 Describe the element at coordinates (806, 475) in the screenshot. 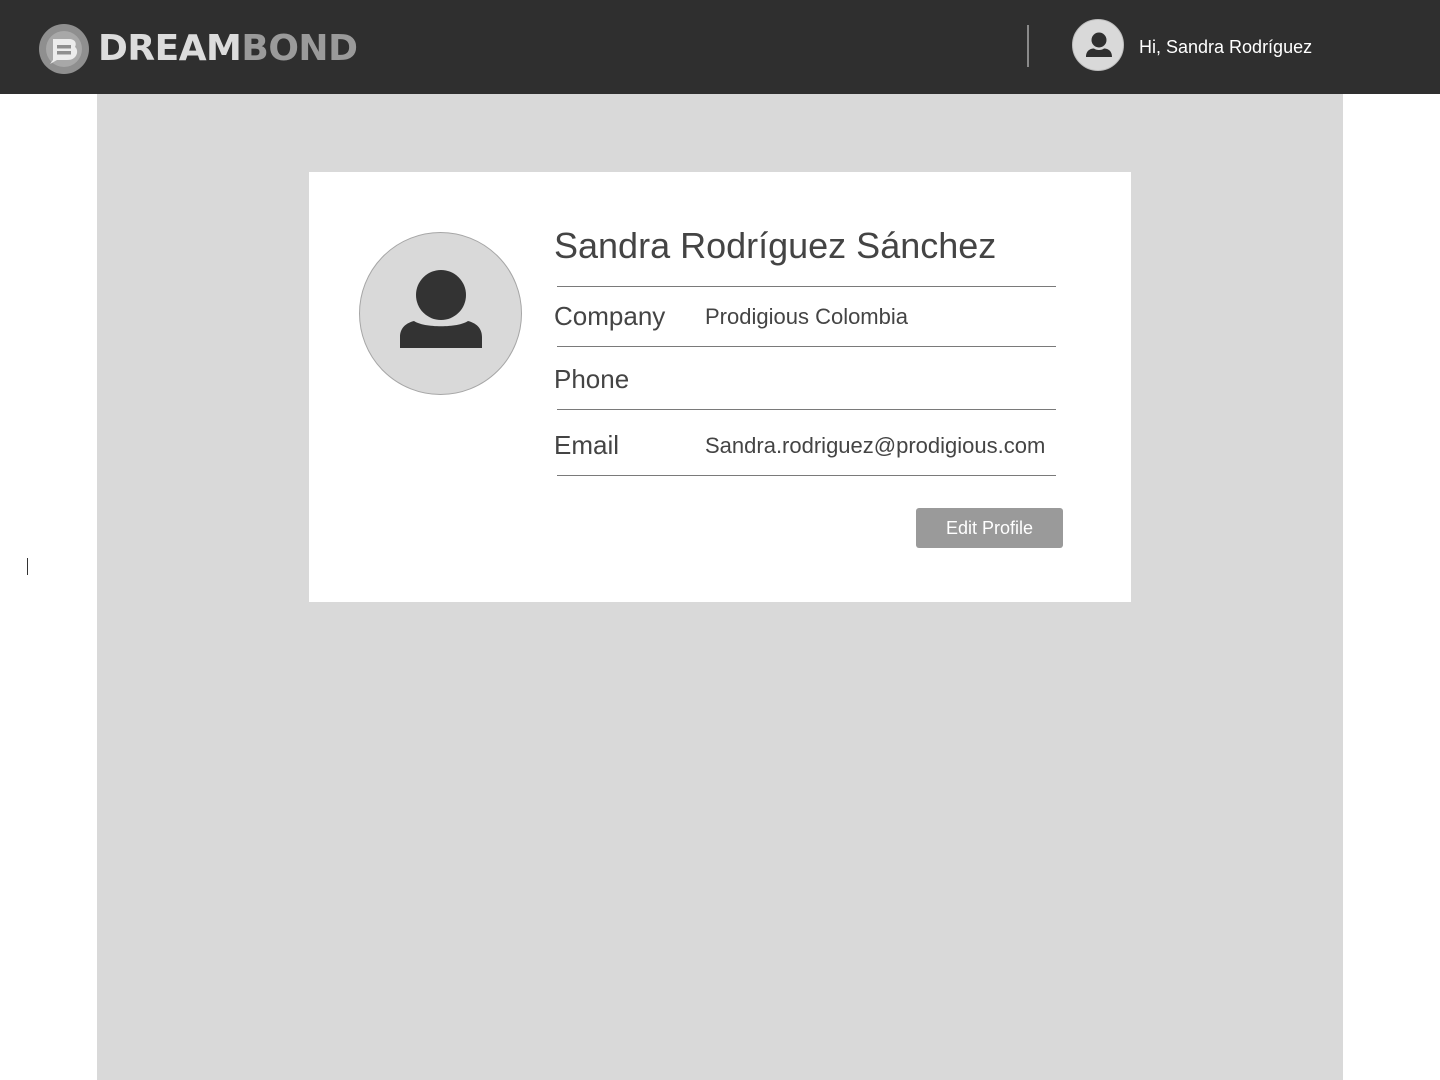

I see `email-divider` at that location.